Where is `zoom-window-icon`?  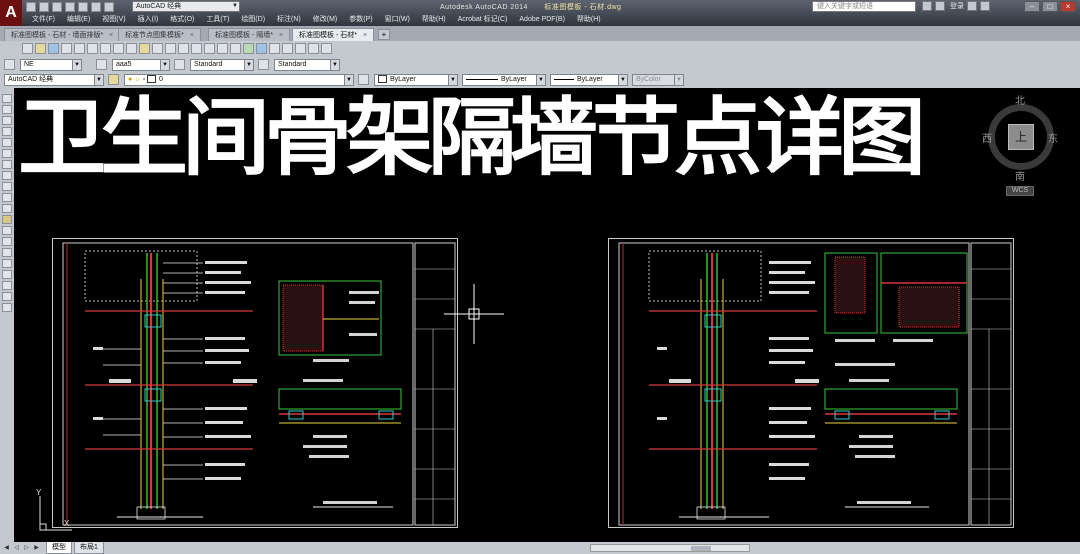 zoom-window-icon is located at coordinates (222, 48).